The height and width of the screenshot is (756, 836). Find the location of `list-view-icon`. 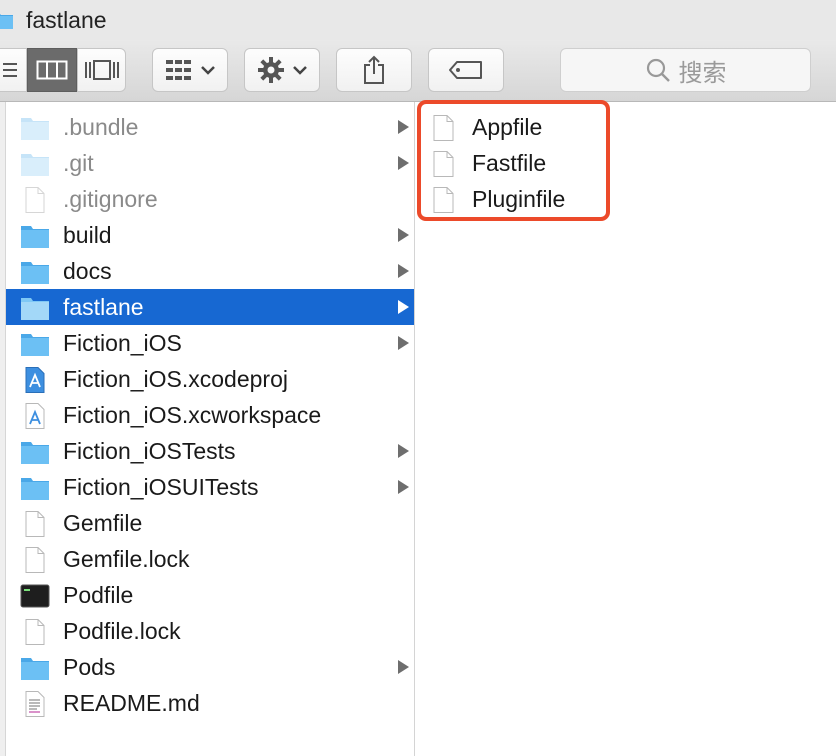

list-view-icon is located at coordinates (9, 70).